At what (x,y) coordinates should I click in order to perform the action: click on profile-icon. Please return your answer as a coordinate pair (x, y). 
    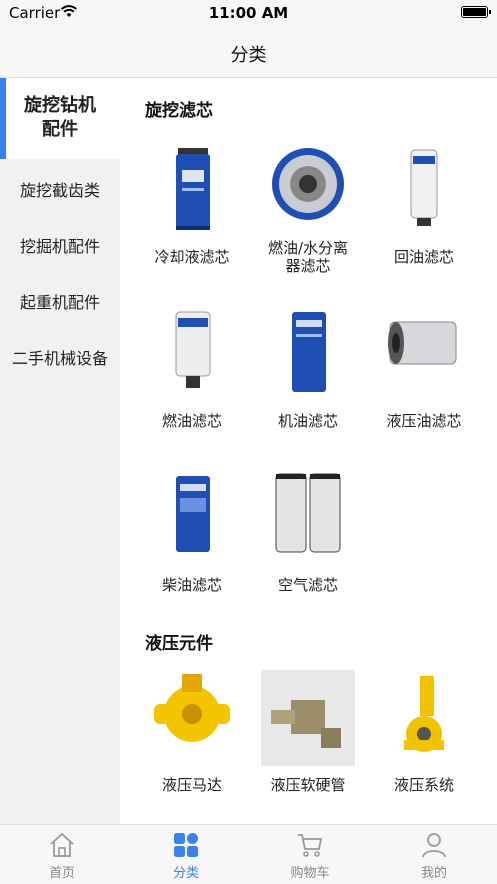
    Looking at the image, I should click on (434, 845).